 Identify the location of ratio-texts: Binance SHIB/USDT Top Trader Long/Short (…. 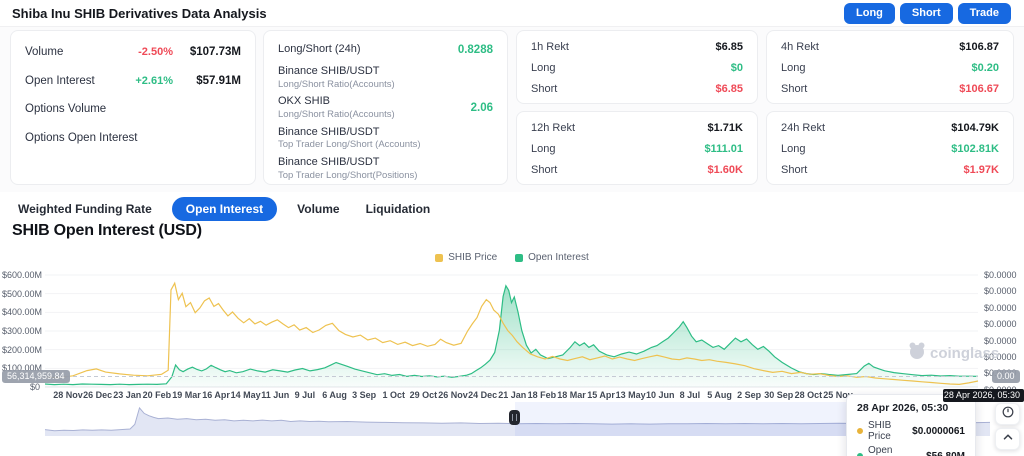
(385, 139).